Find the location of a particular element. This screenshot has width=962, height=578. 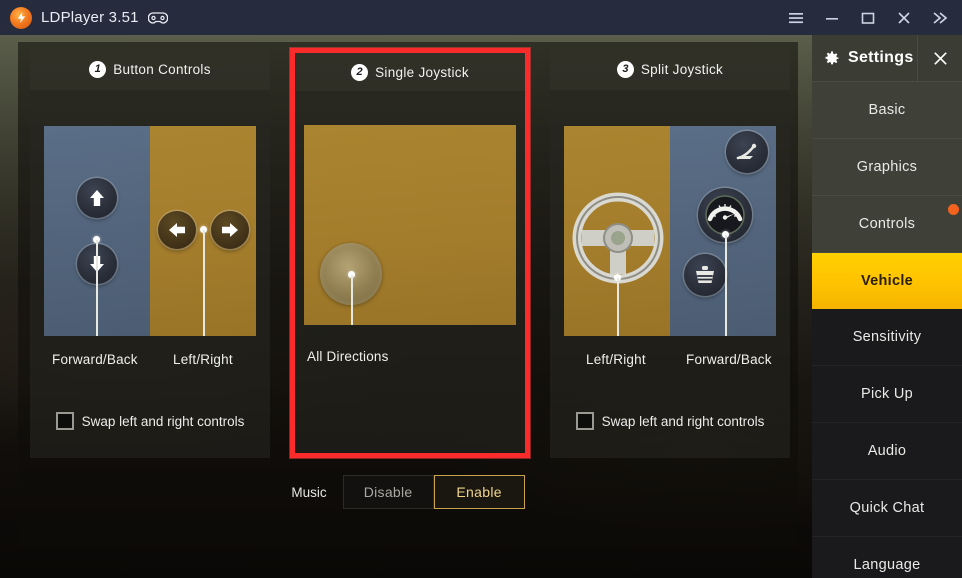

brake-pedal-icon is located at coordinates (705, 275).